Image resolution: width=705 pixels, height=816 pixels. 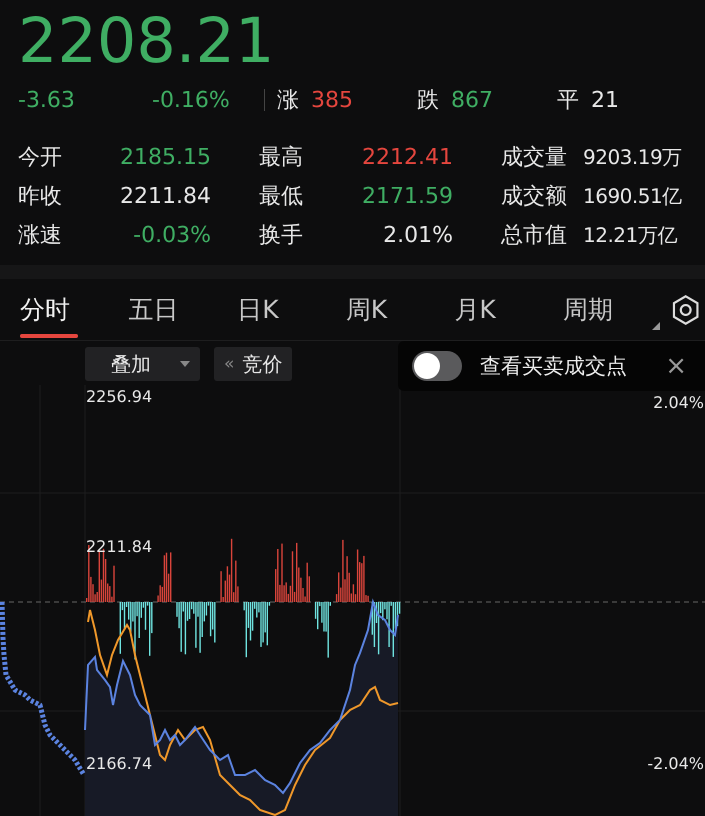 I want to click on stat-label: 昨收, so click(x=40, y=197).